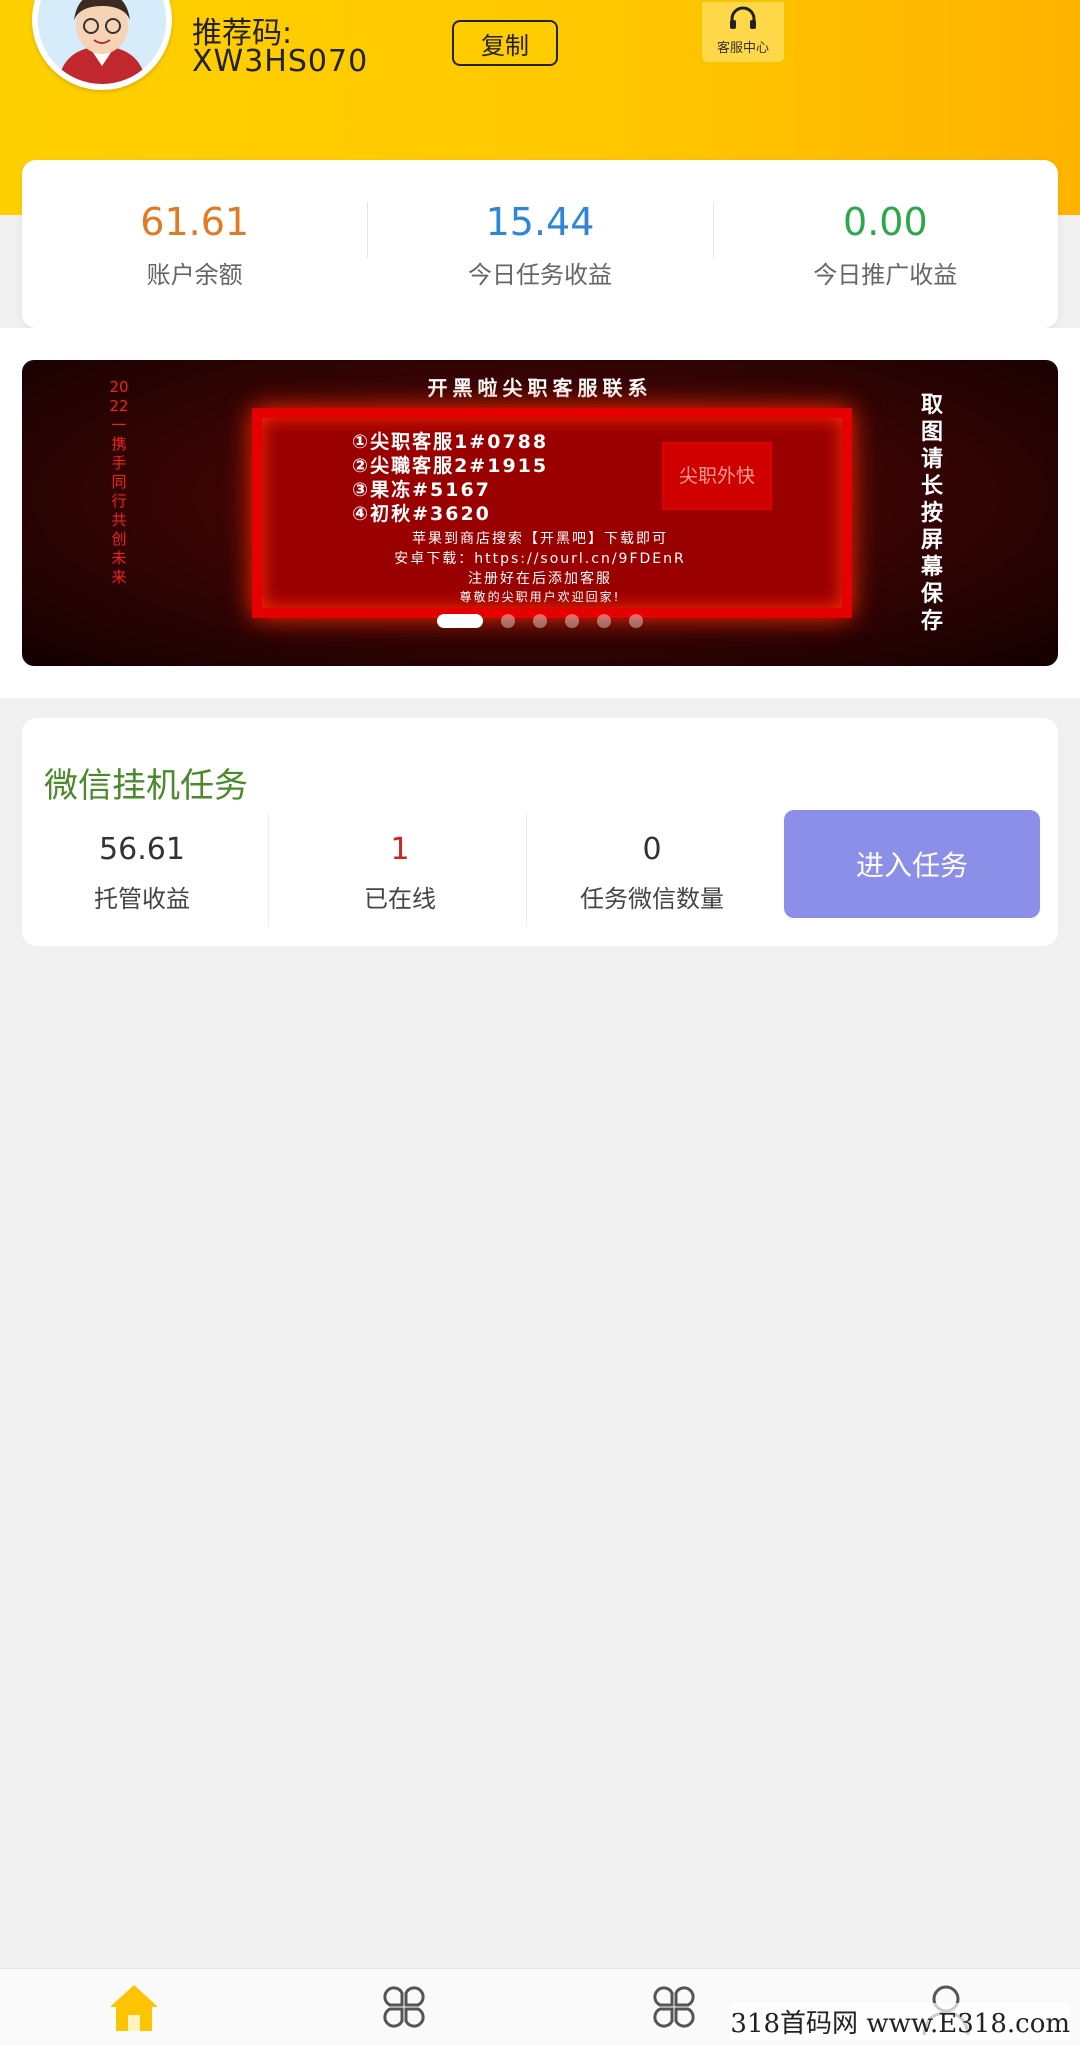  I want to click on task-stat-value: 56.61, so click(142, 849).